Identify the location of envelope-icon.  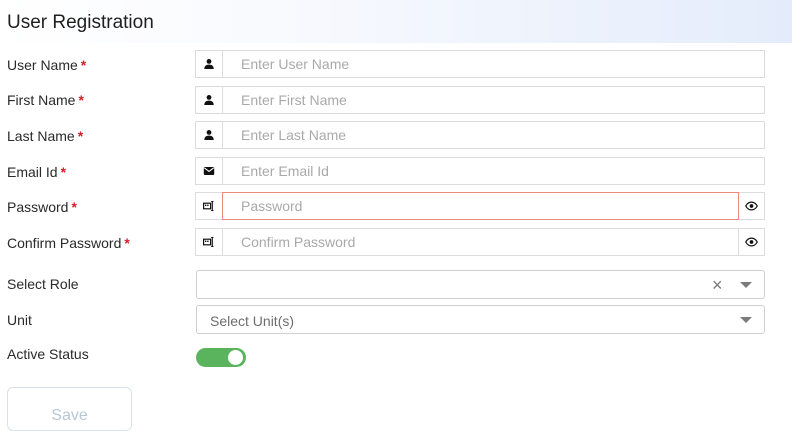
(208, 171).